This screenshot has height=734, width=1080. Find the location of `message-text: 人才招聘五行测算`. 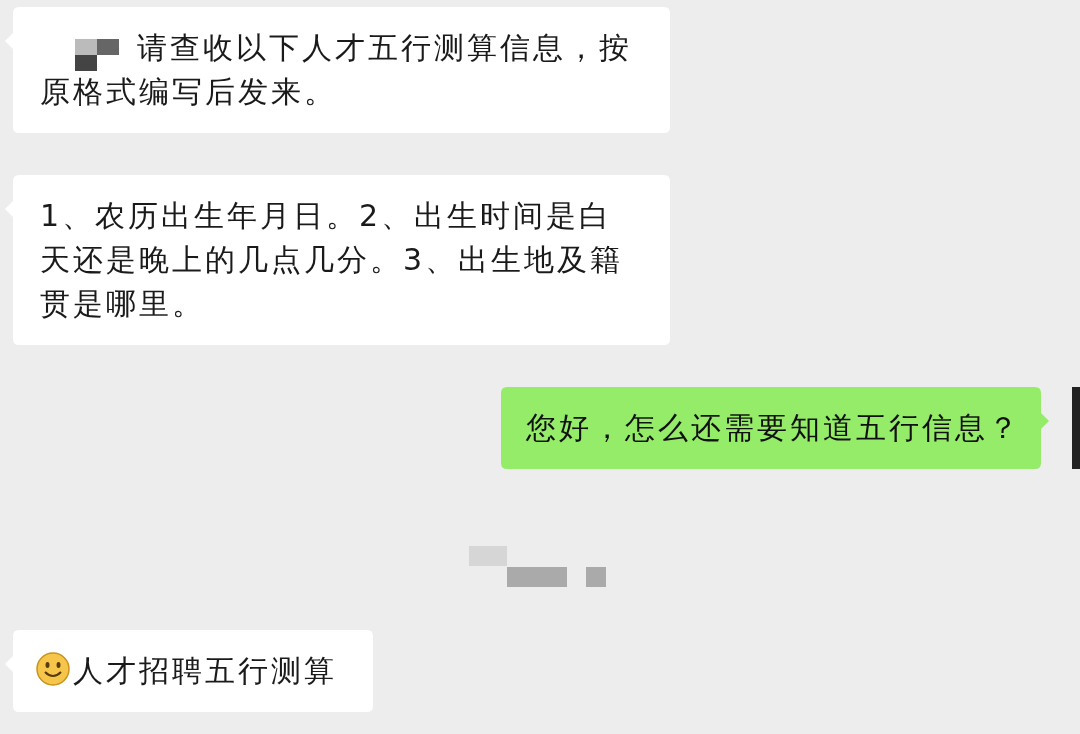

message-text: 人才招聘五行测算 is located at coordinates (205, 670).